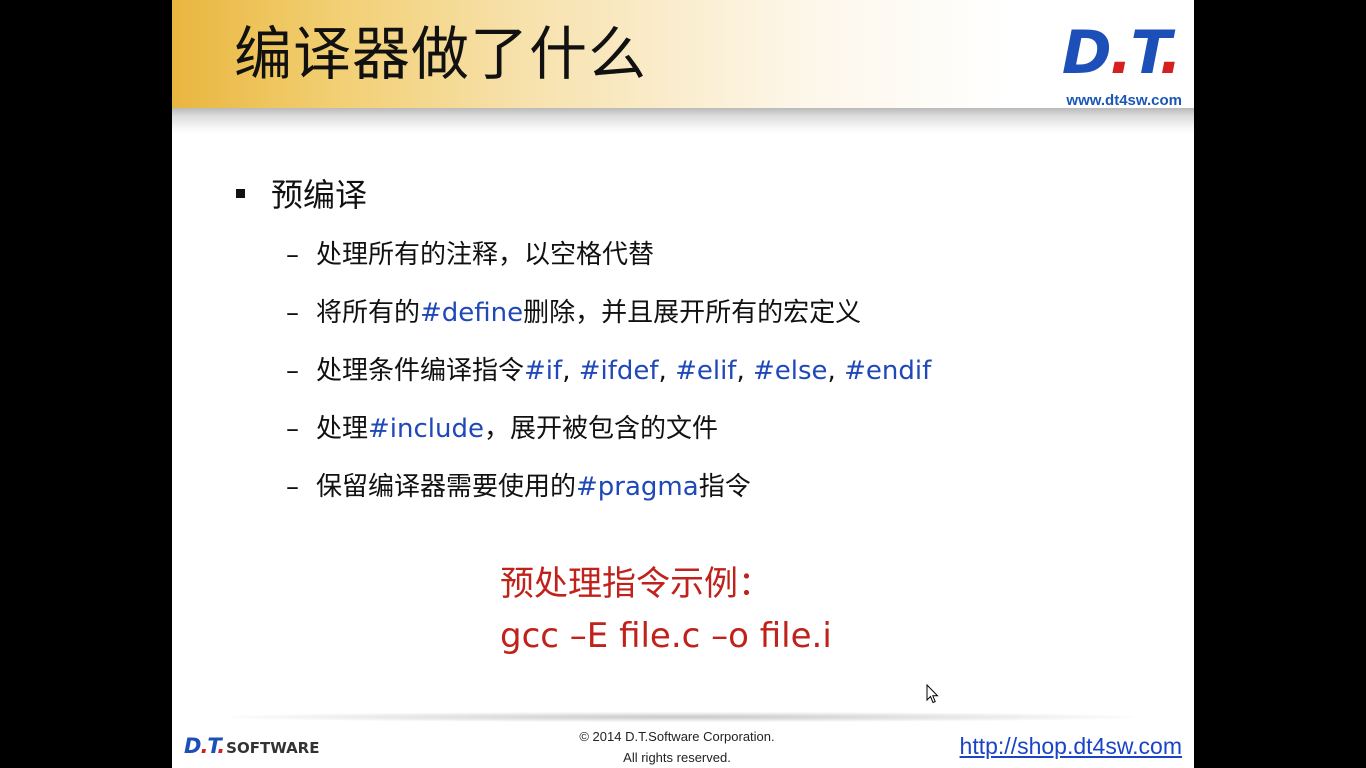  I want to click on sub-item-4: – 处理#include，展开被包含的文件, so click(502, 426).